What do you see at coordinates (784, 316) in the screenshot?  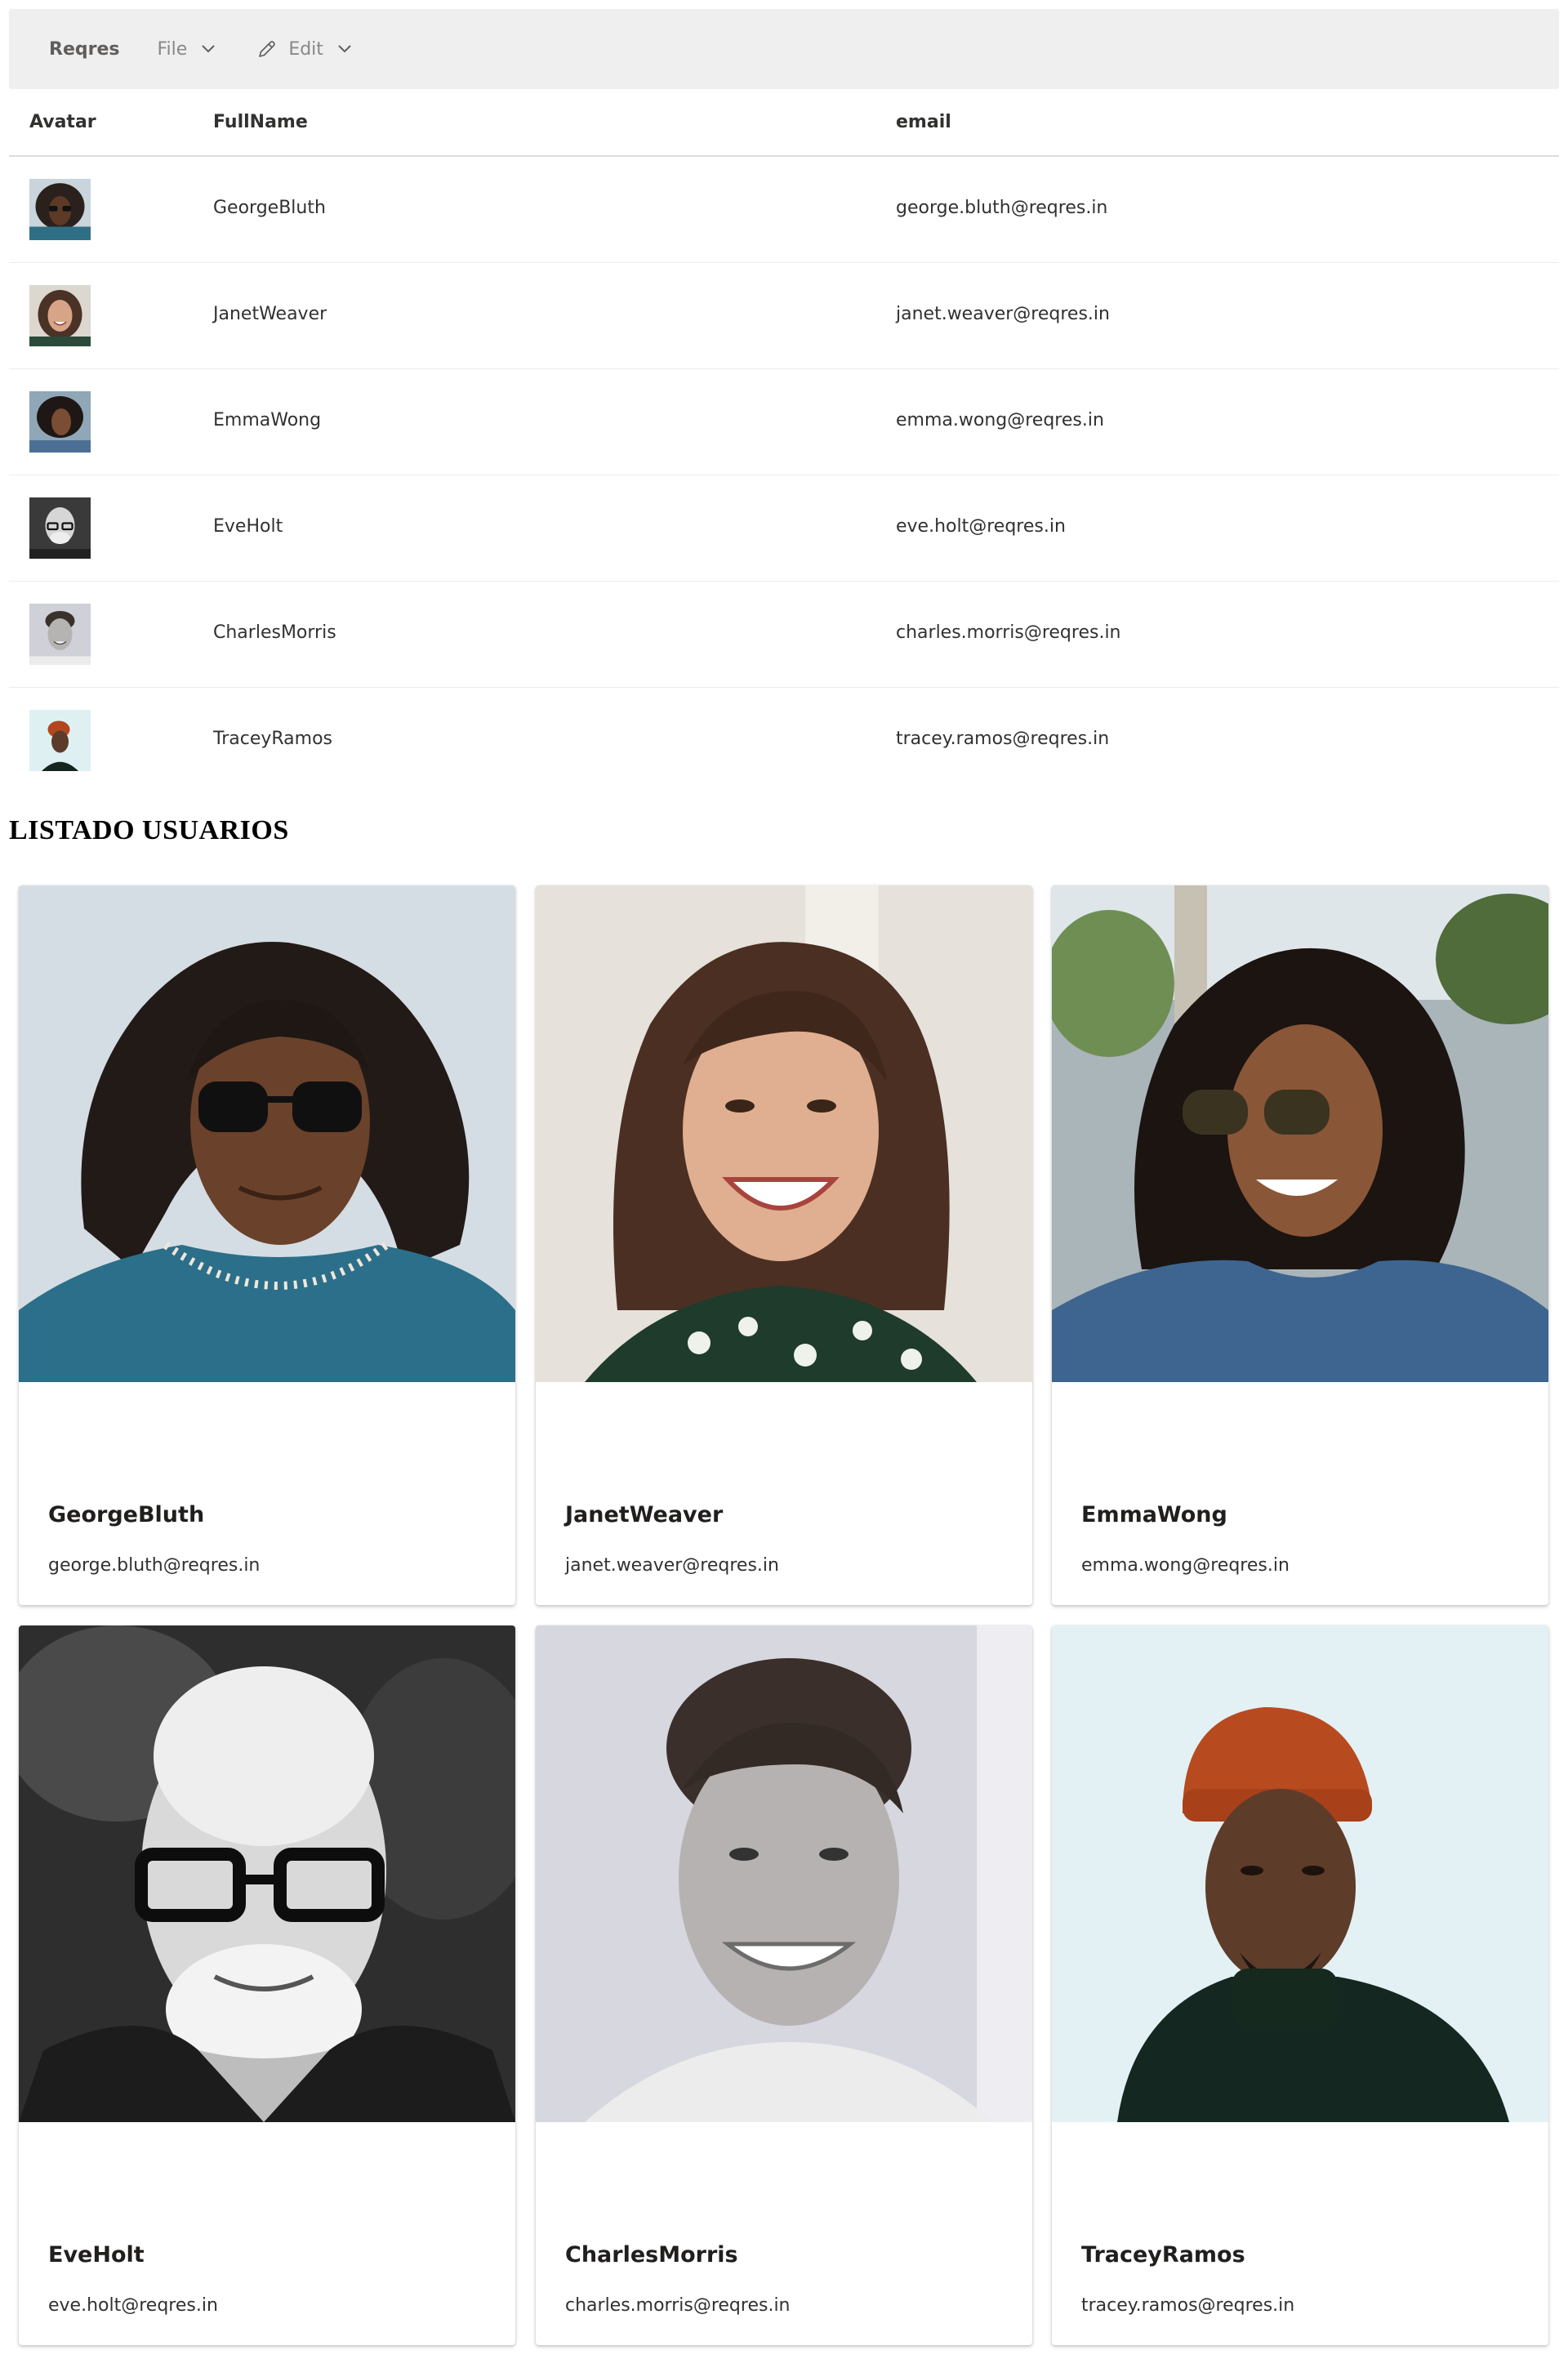 I see `table-row: JanetWeaver janet.weaver@reqres.in` at bounding box center [784, 316].